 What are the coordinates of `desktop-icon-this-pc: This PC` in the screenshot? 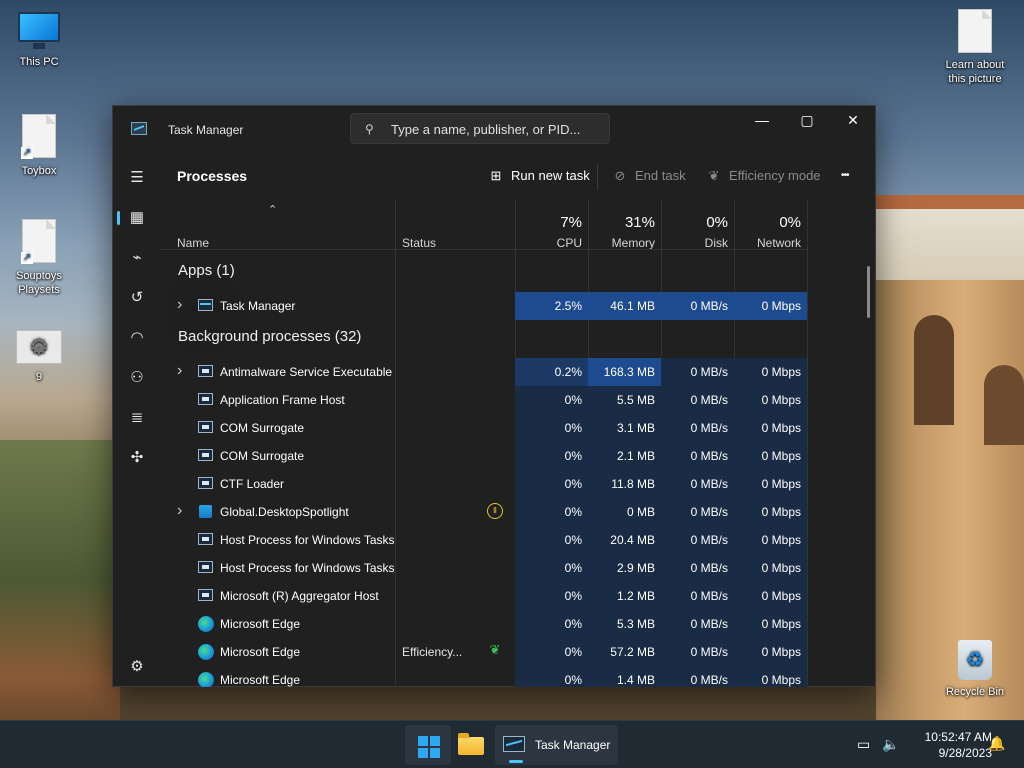 It's located at (39, 40).